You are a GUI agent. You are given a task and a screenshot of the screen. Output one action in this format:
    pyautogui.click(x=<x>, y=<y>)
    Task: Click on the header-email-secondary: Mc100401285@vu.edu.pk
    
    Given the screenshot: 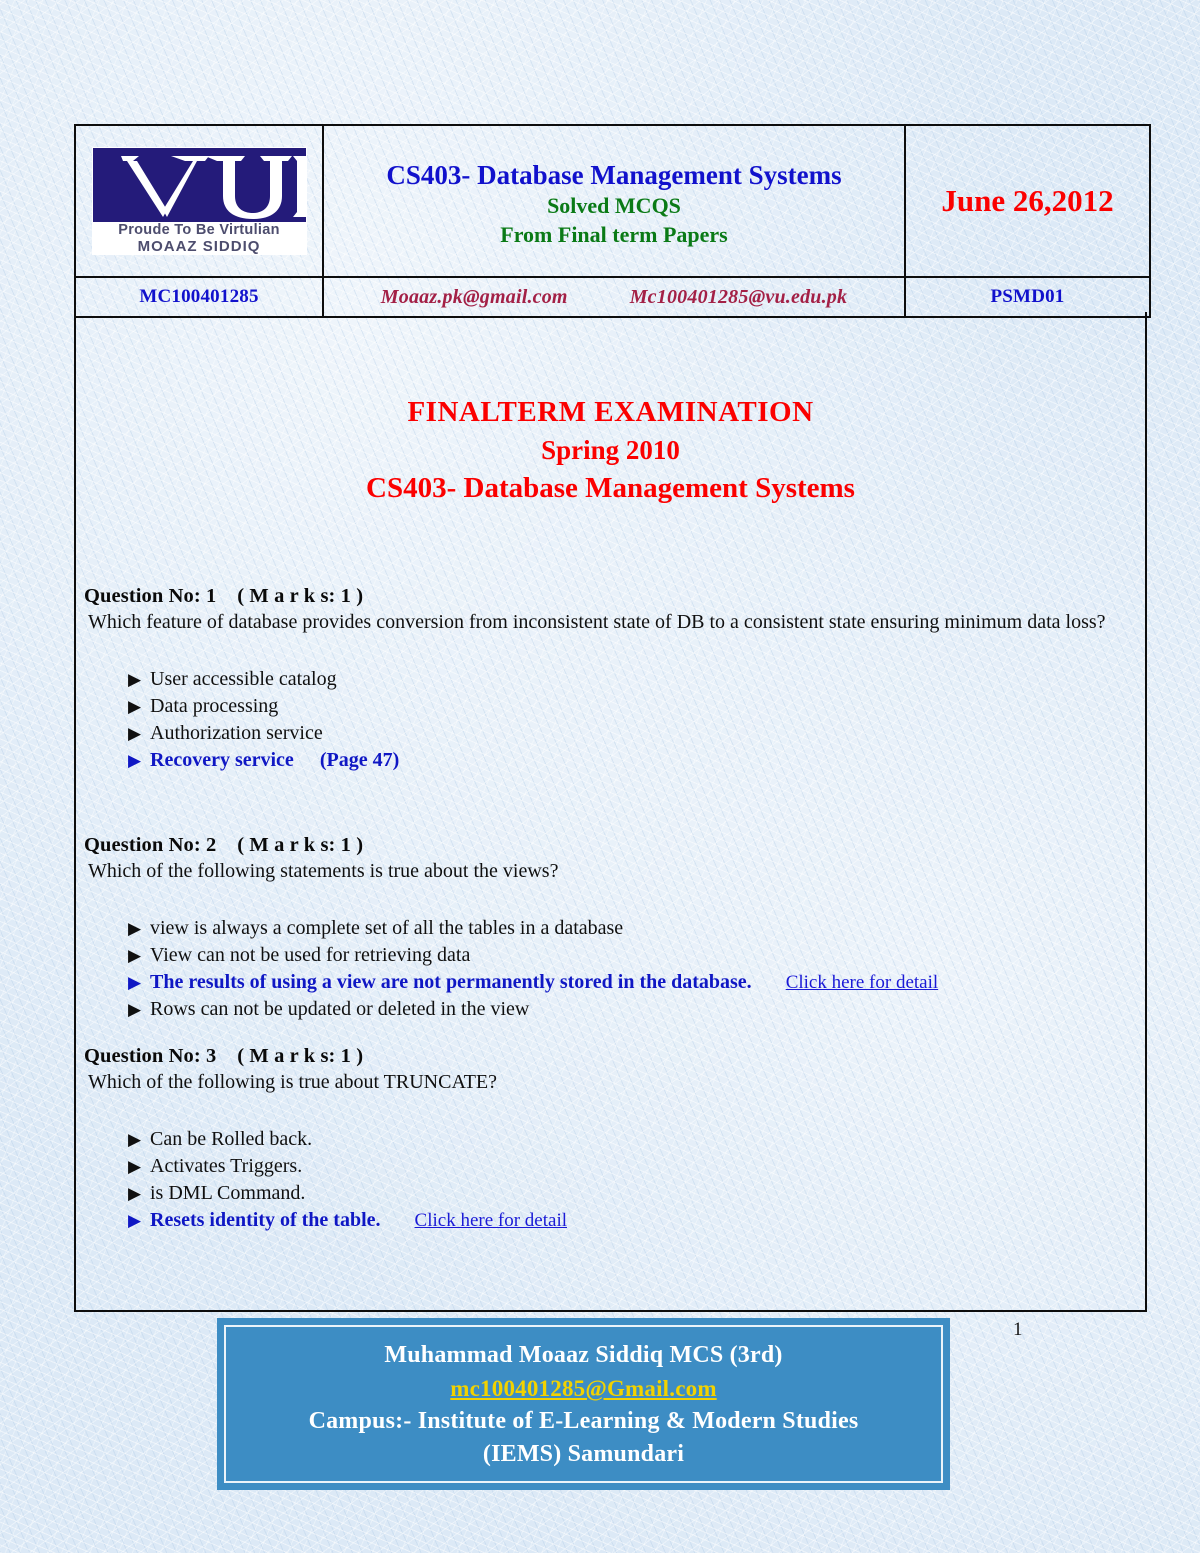 What is the action you would take?
    pyautogui.click(x=739, y=297)
    